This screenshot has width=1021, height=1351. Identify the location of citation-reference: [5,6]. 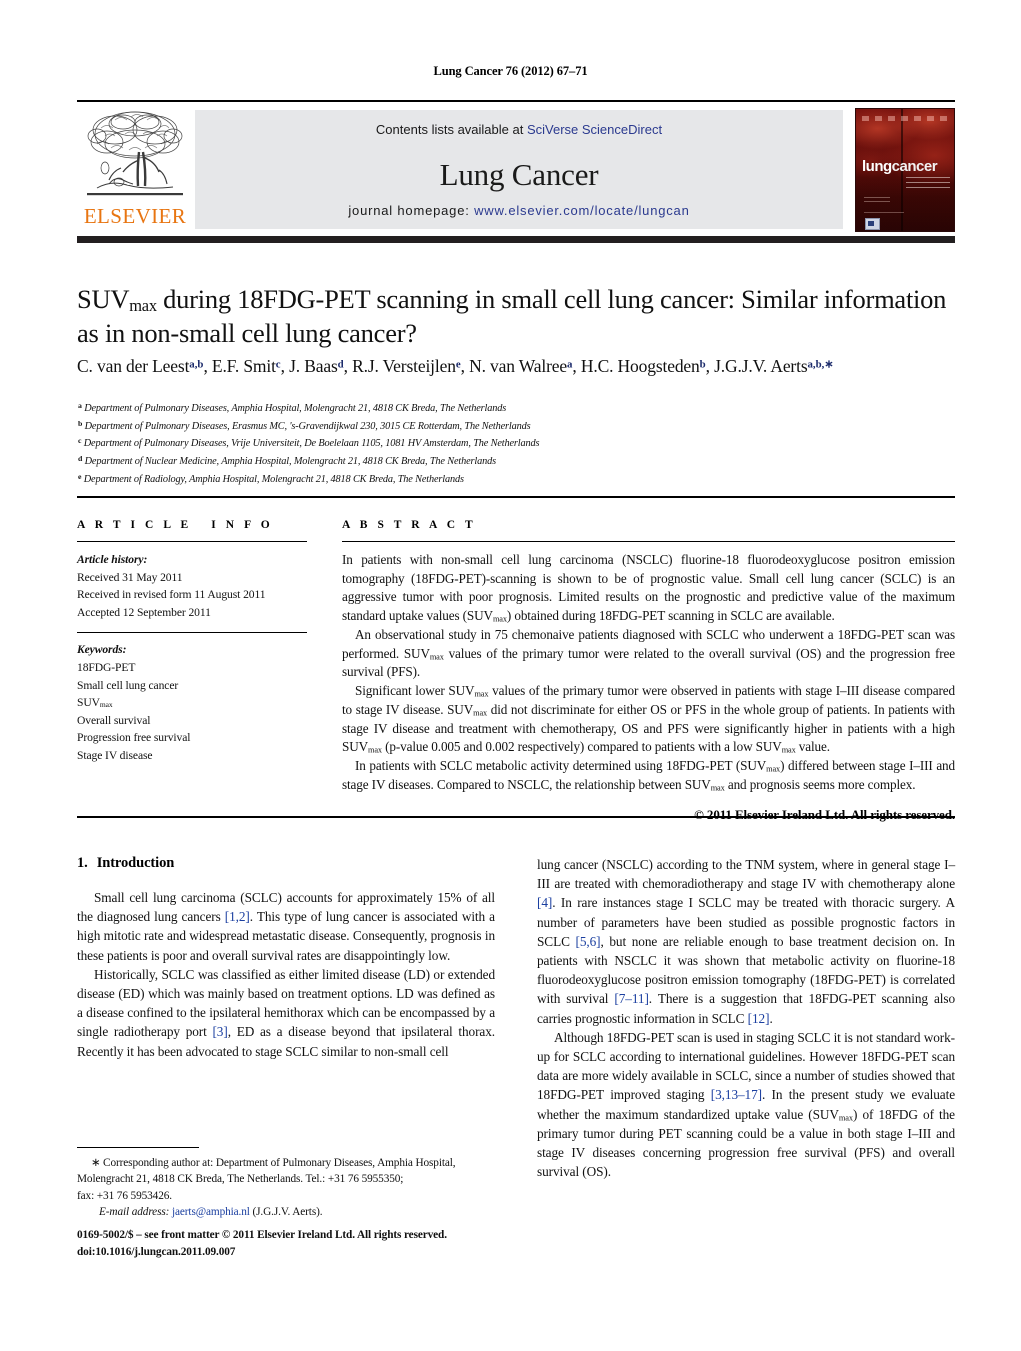
(588, 941).